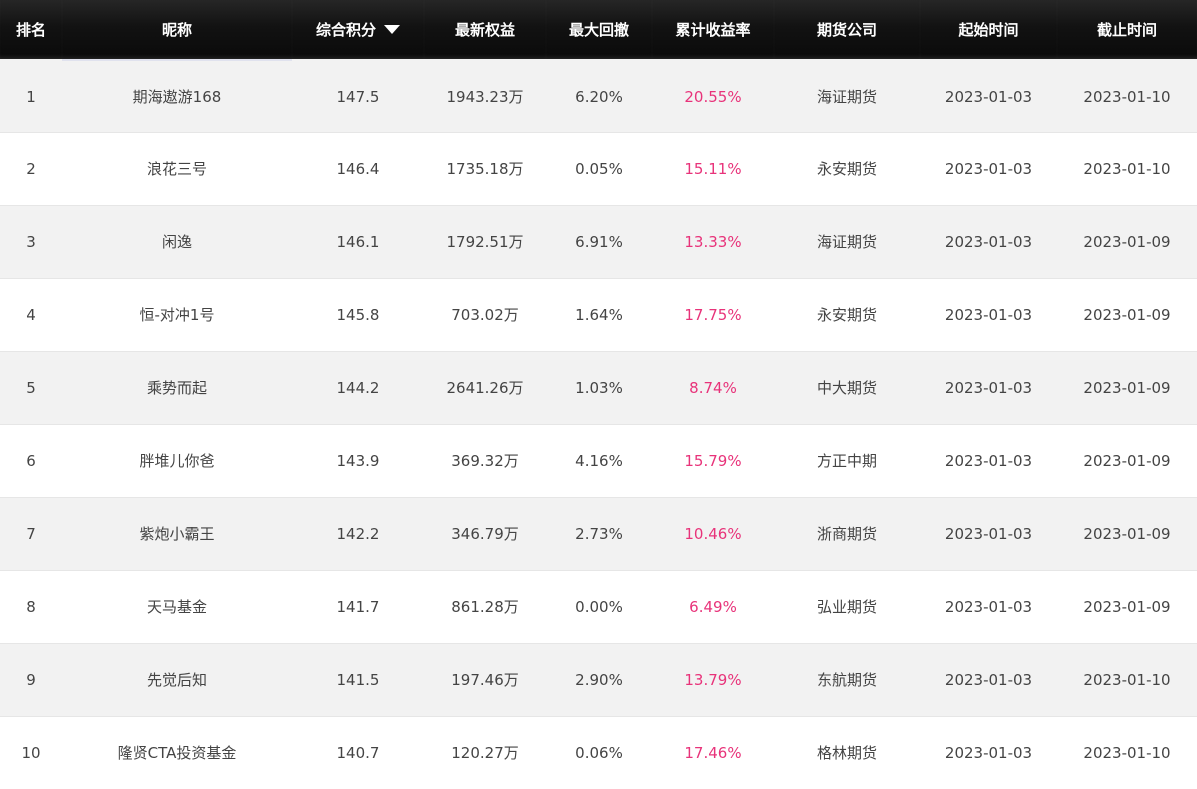 Image resolution: width=1197 pixels, height=789 pixels. Describe the element at coordinates (713, 96) in the screenshot. I see `cell-return-rate: 20.55%` at that location.